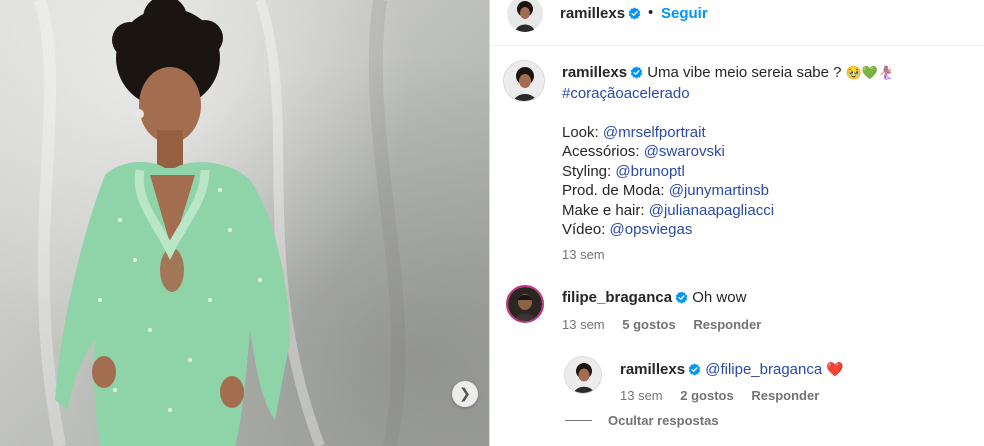 Image resolution: width=984 pixels, height=446 pixels. I want to click on commenter-avatar, so click(525, 304).